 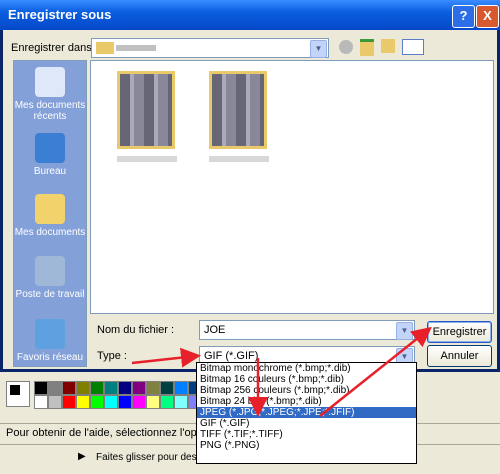 What do you see at coordinates (166, 357) in the screenshot?
I see `arrow-to-type-select` at bounding box center [166, 357].